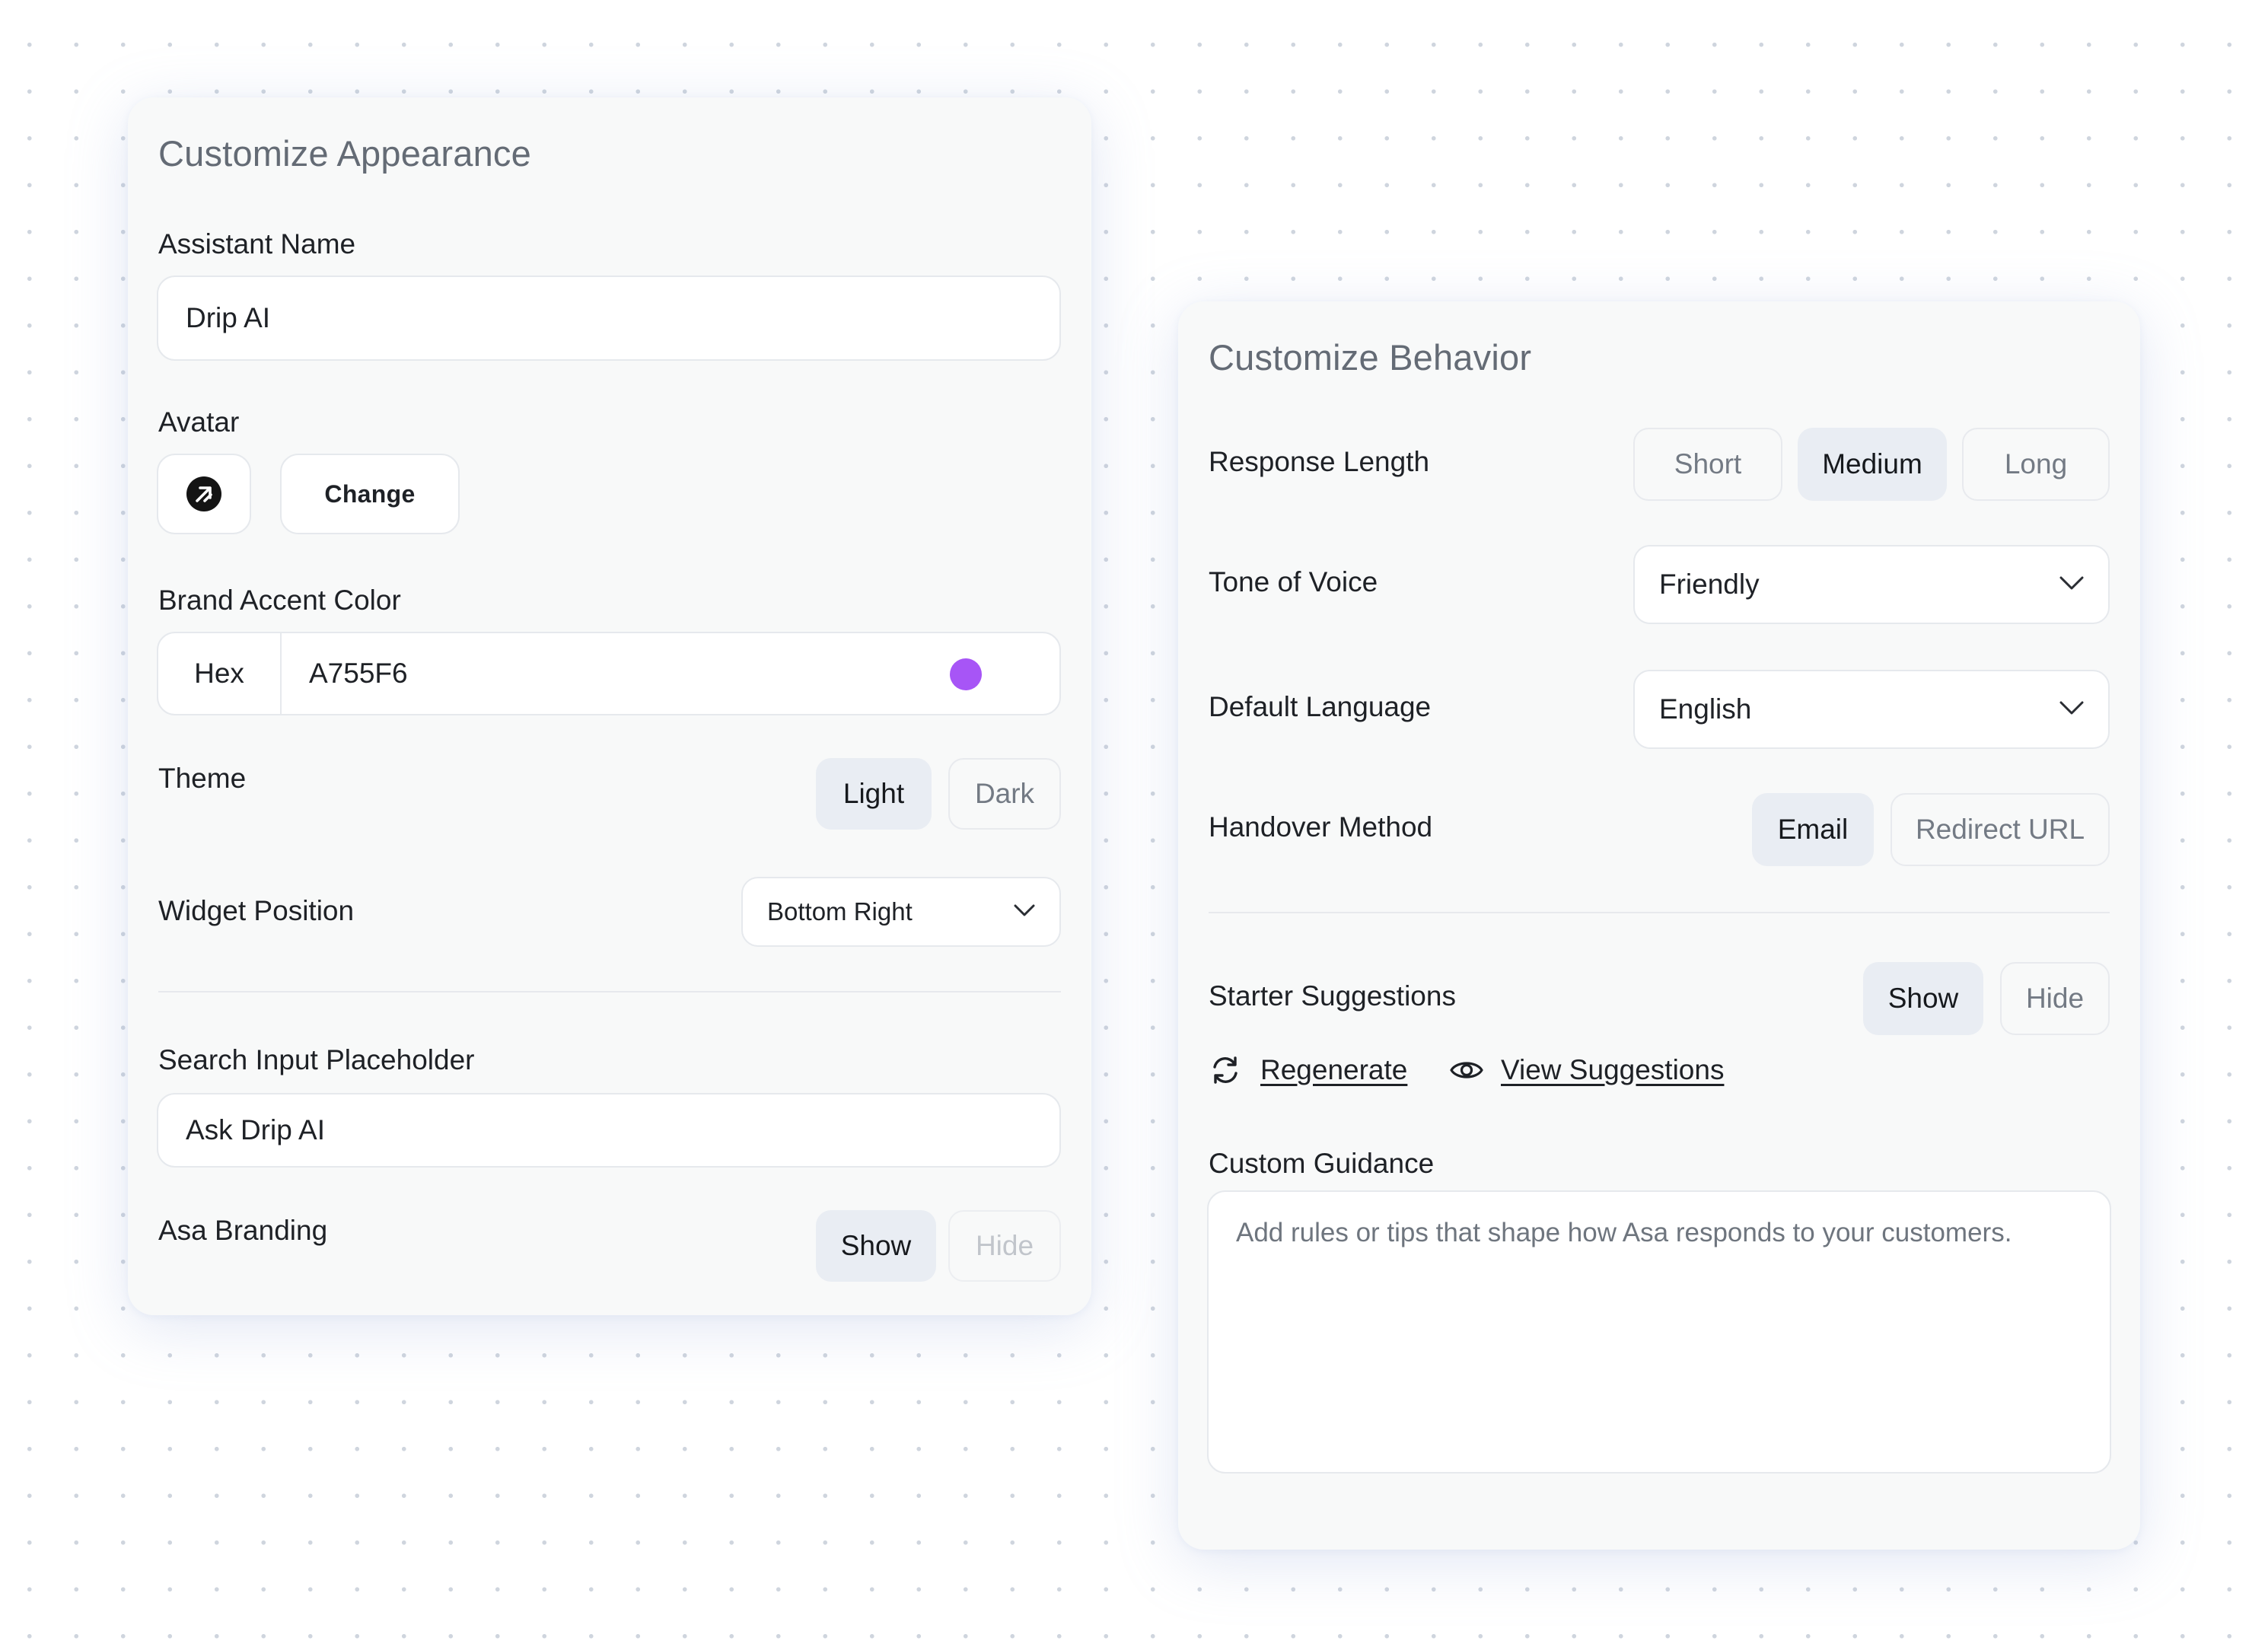 This screenshot has width=2268, height=1644. I want to click on asa-branding-label: Asa Branding, so click(243, 1230).